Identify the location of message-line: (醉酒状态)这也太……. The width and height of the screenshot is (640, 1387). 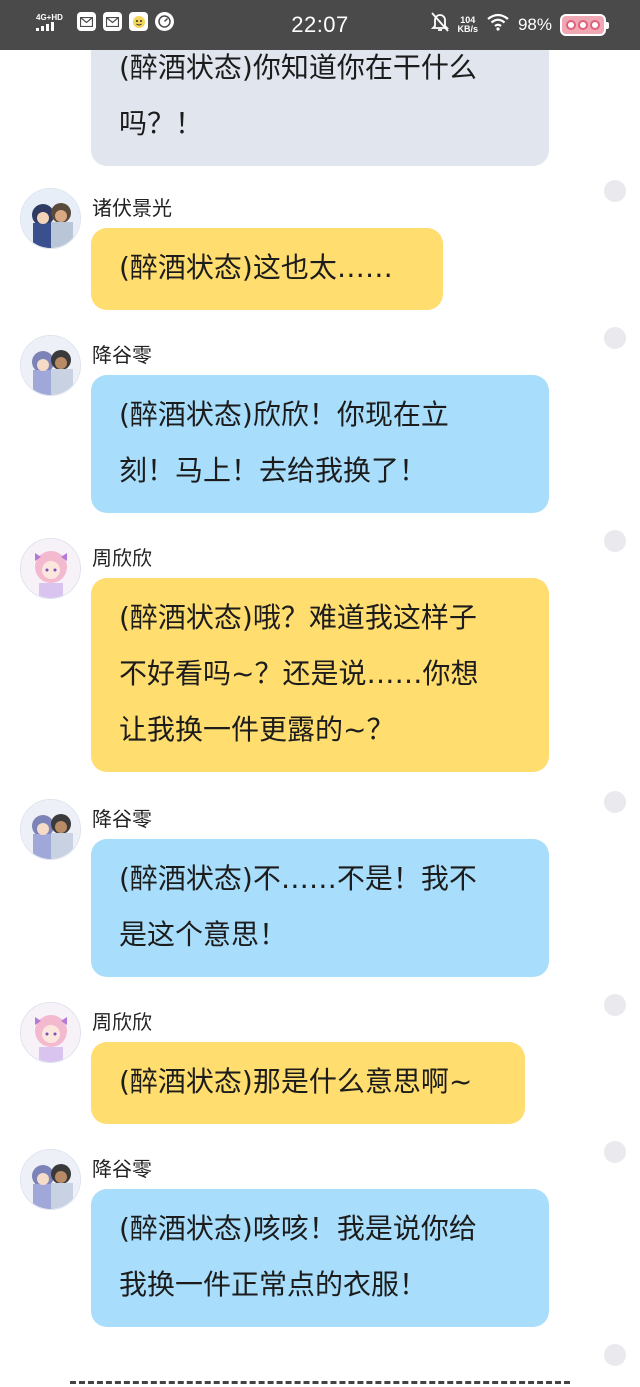
(256, 267).